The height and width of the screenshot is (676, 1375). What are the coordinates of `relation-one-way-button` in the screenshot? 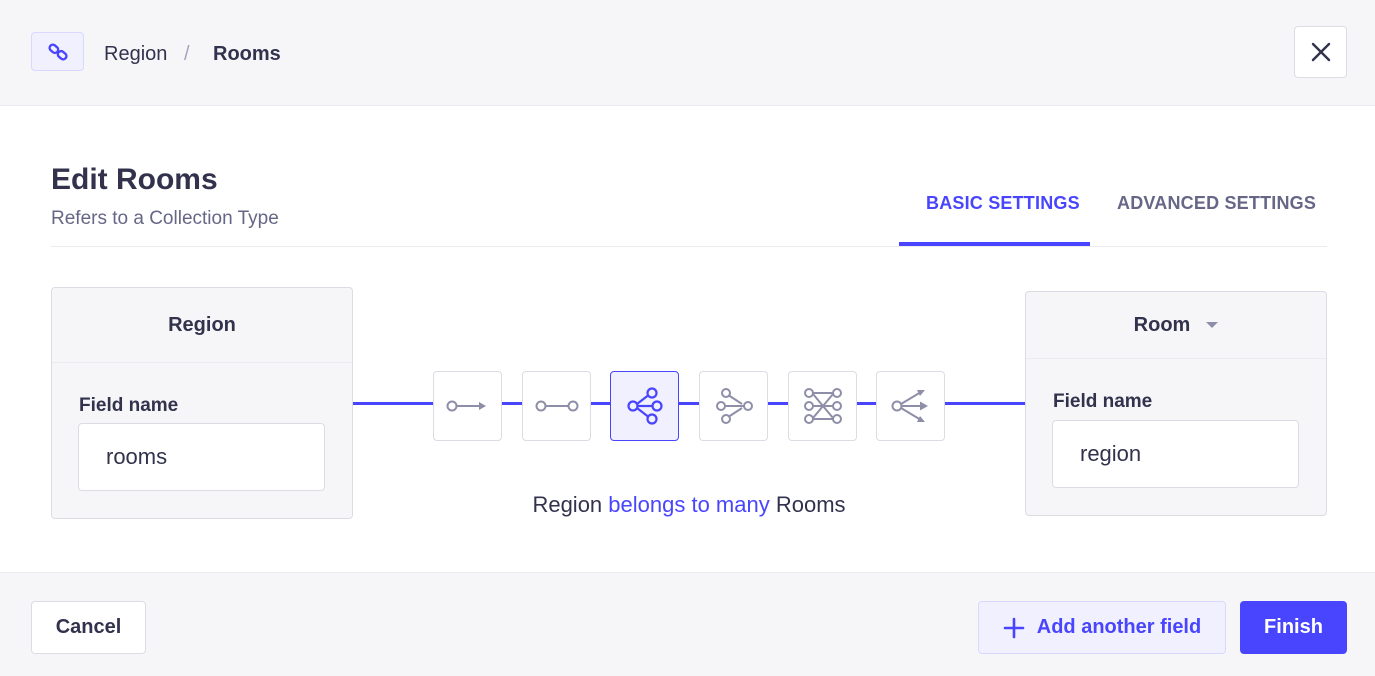 It's located at (467, 406).